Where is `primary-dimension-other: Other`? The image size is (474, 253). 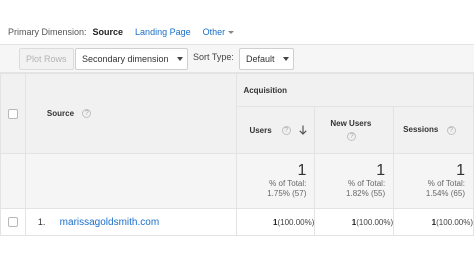
primary-dimension-other: Other is located at coordinates (219, 32).